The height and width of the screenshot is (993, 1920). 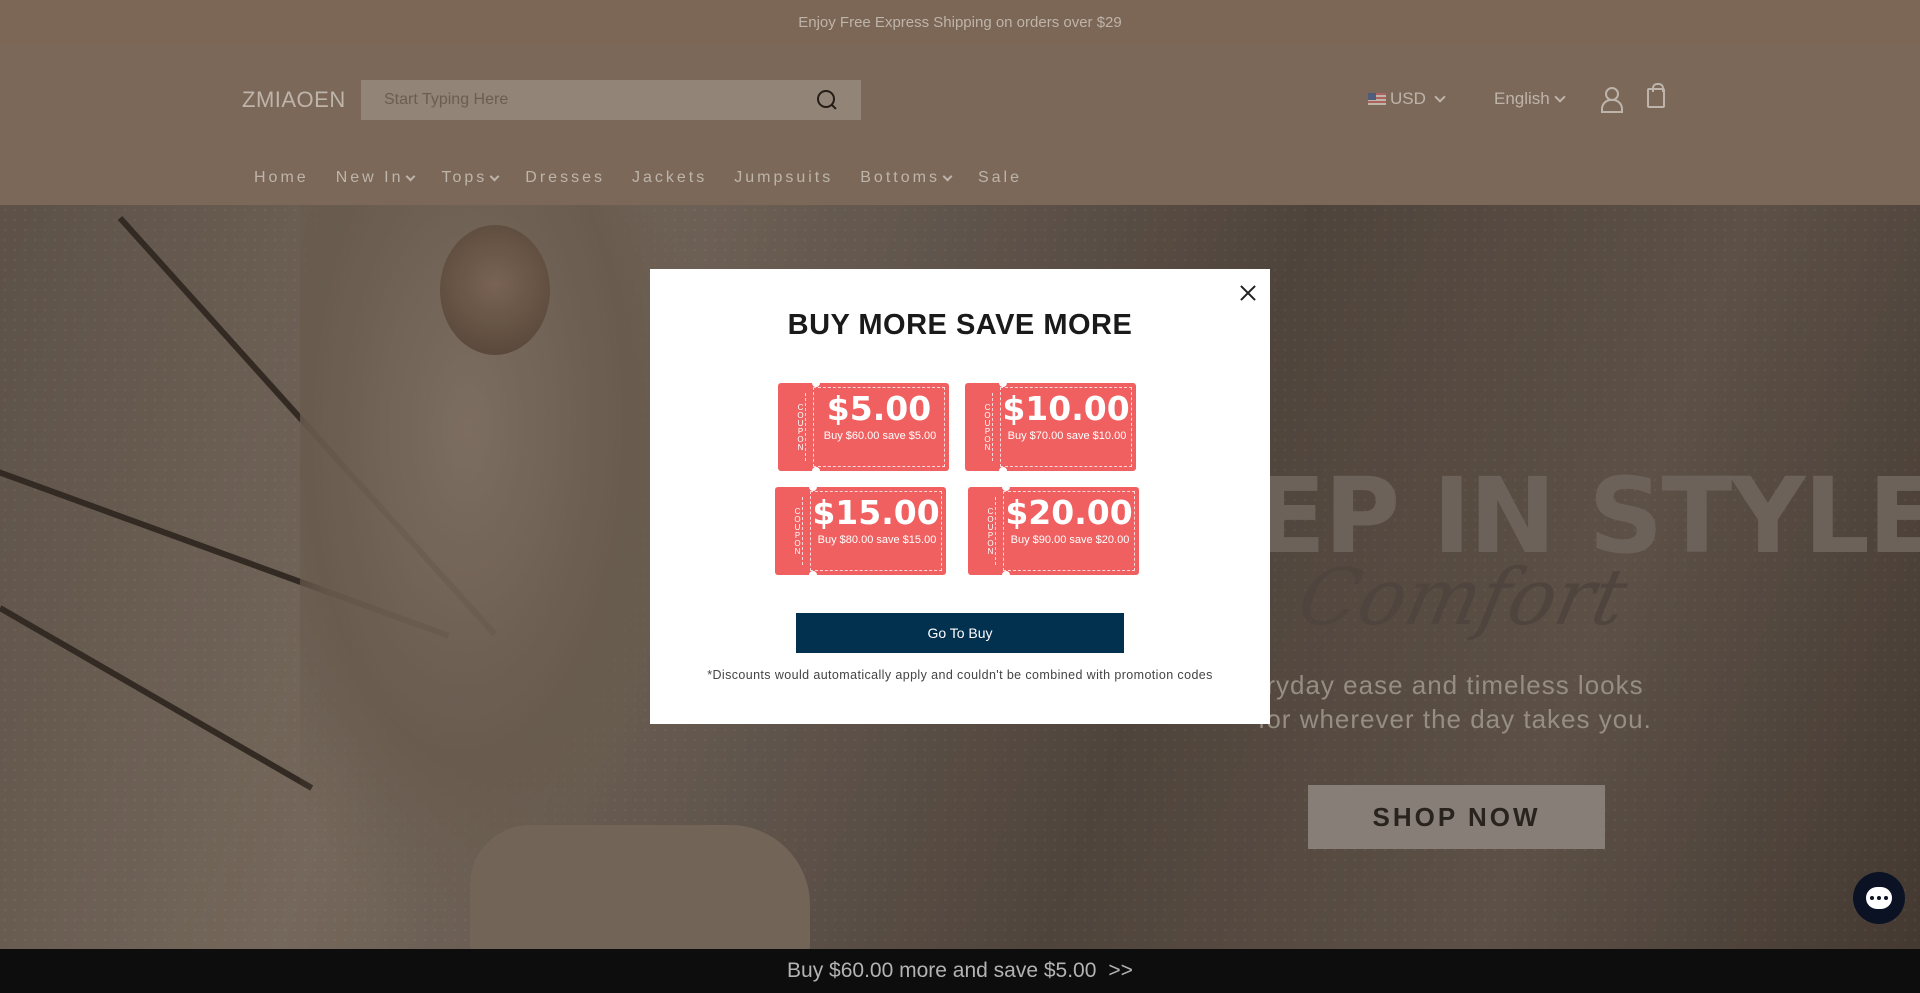 What do you see at coordinates (369, 177) in the screenshot?
I see `nav-label: New In` at bounding box center [369, 177].